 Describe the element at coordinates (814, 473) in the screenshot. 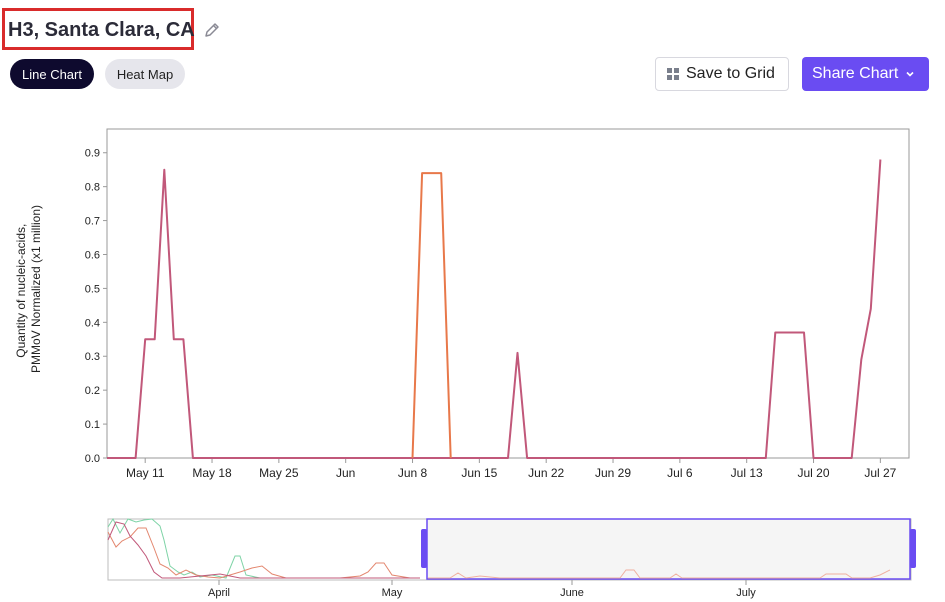

I see `x-tick-label: Jul 20` at that location.